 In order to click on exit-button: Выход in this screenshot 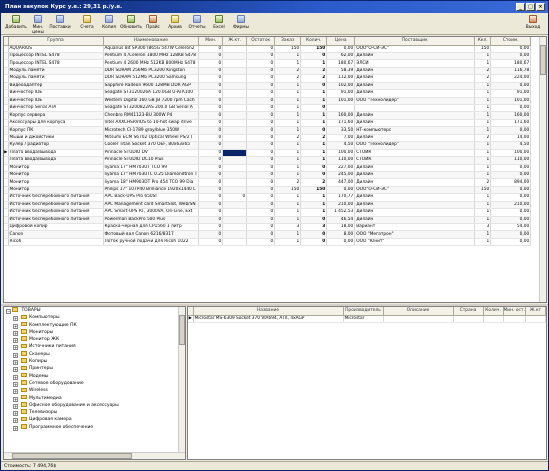, I will do `click(533, 24)`.